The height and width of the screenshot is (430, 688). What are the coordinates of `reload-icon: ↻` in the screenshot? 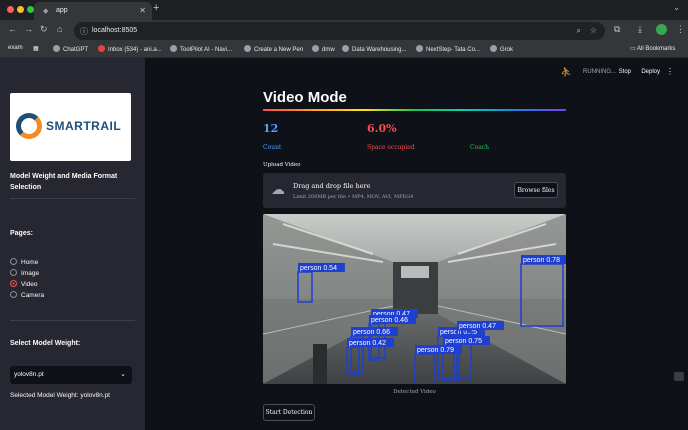 It's located at (44, 29).